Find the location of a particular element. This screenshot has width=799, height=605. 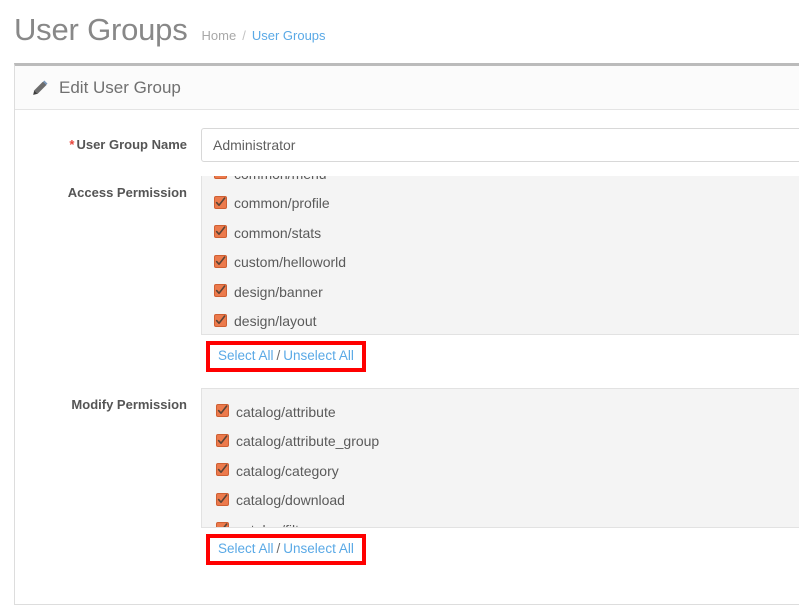

list-item: design/layout is located at coordinates (500, 321).